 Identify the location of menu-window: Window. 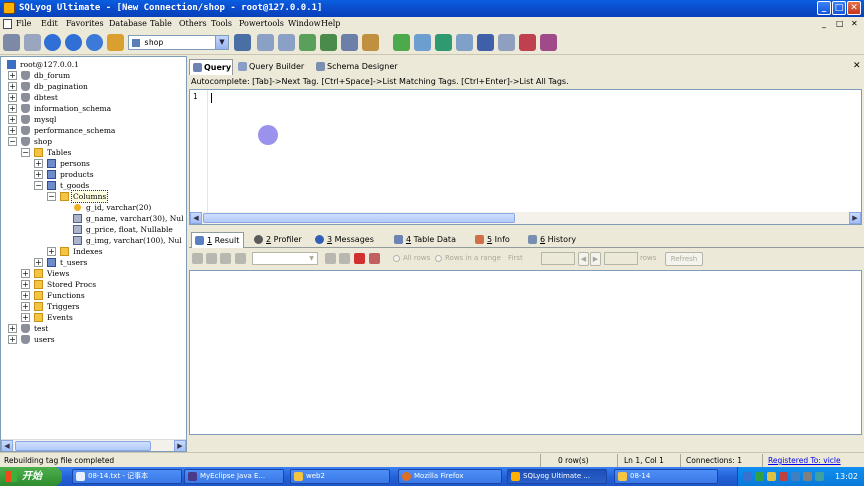
(304, 24).